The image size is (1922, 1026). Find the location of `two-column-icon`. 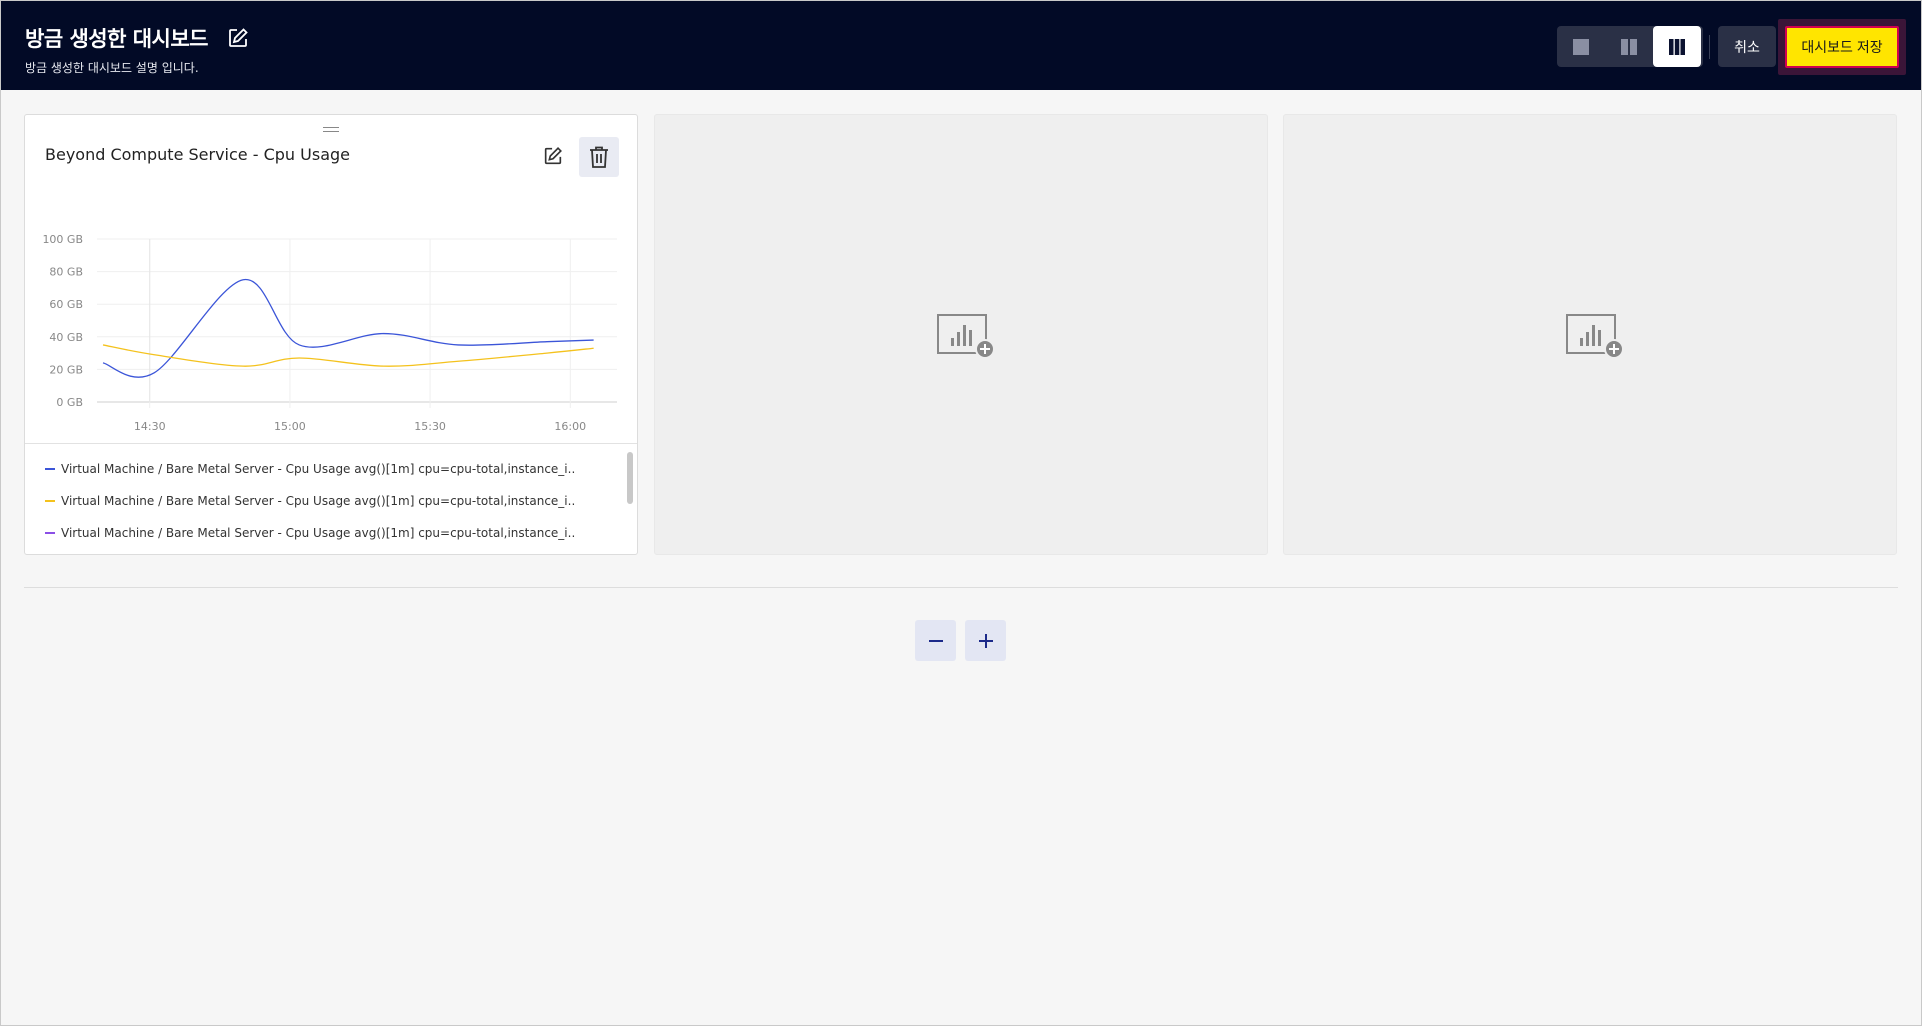

two-column-icon is located at coordinates (1629, 46).